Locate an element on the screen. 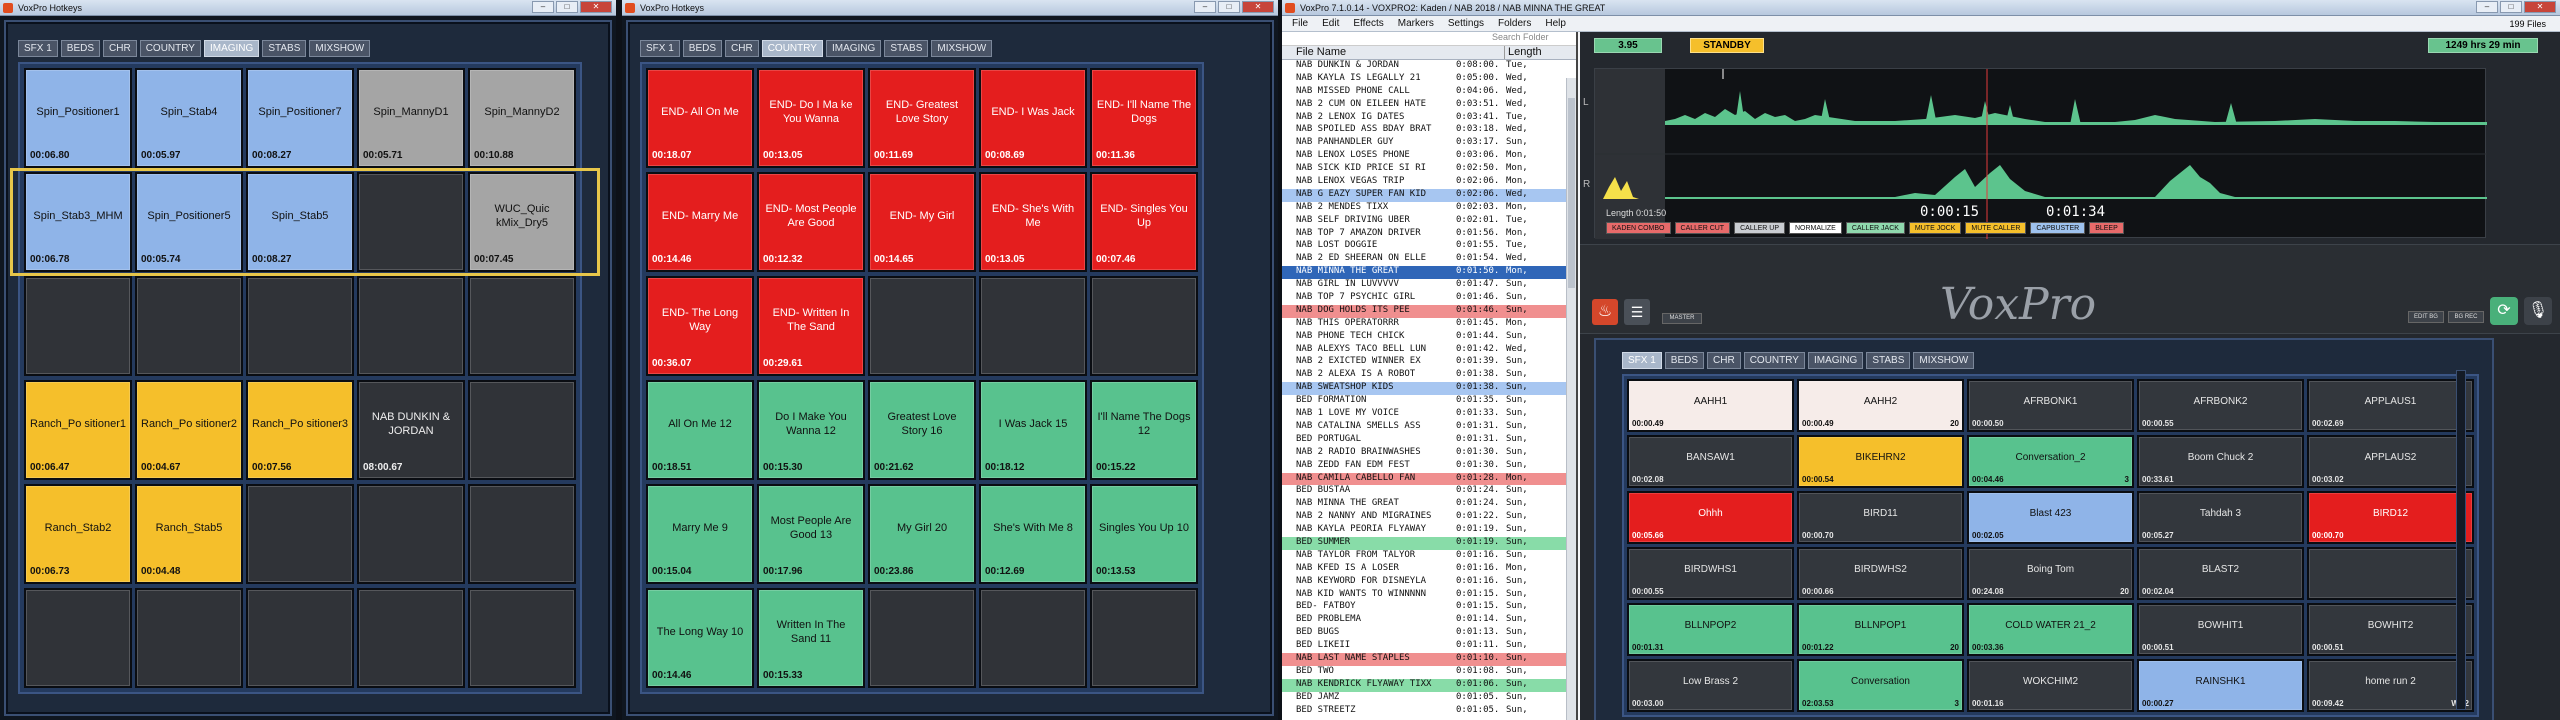  hotkey-cell: Spin_Stab4 00:05.97 is located at coordinates (189, 118).